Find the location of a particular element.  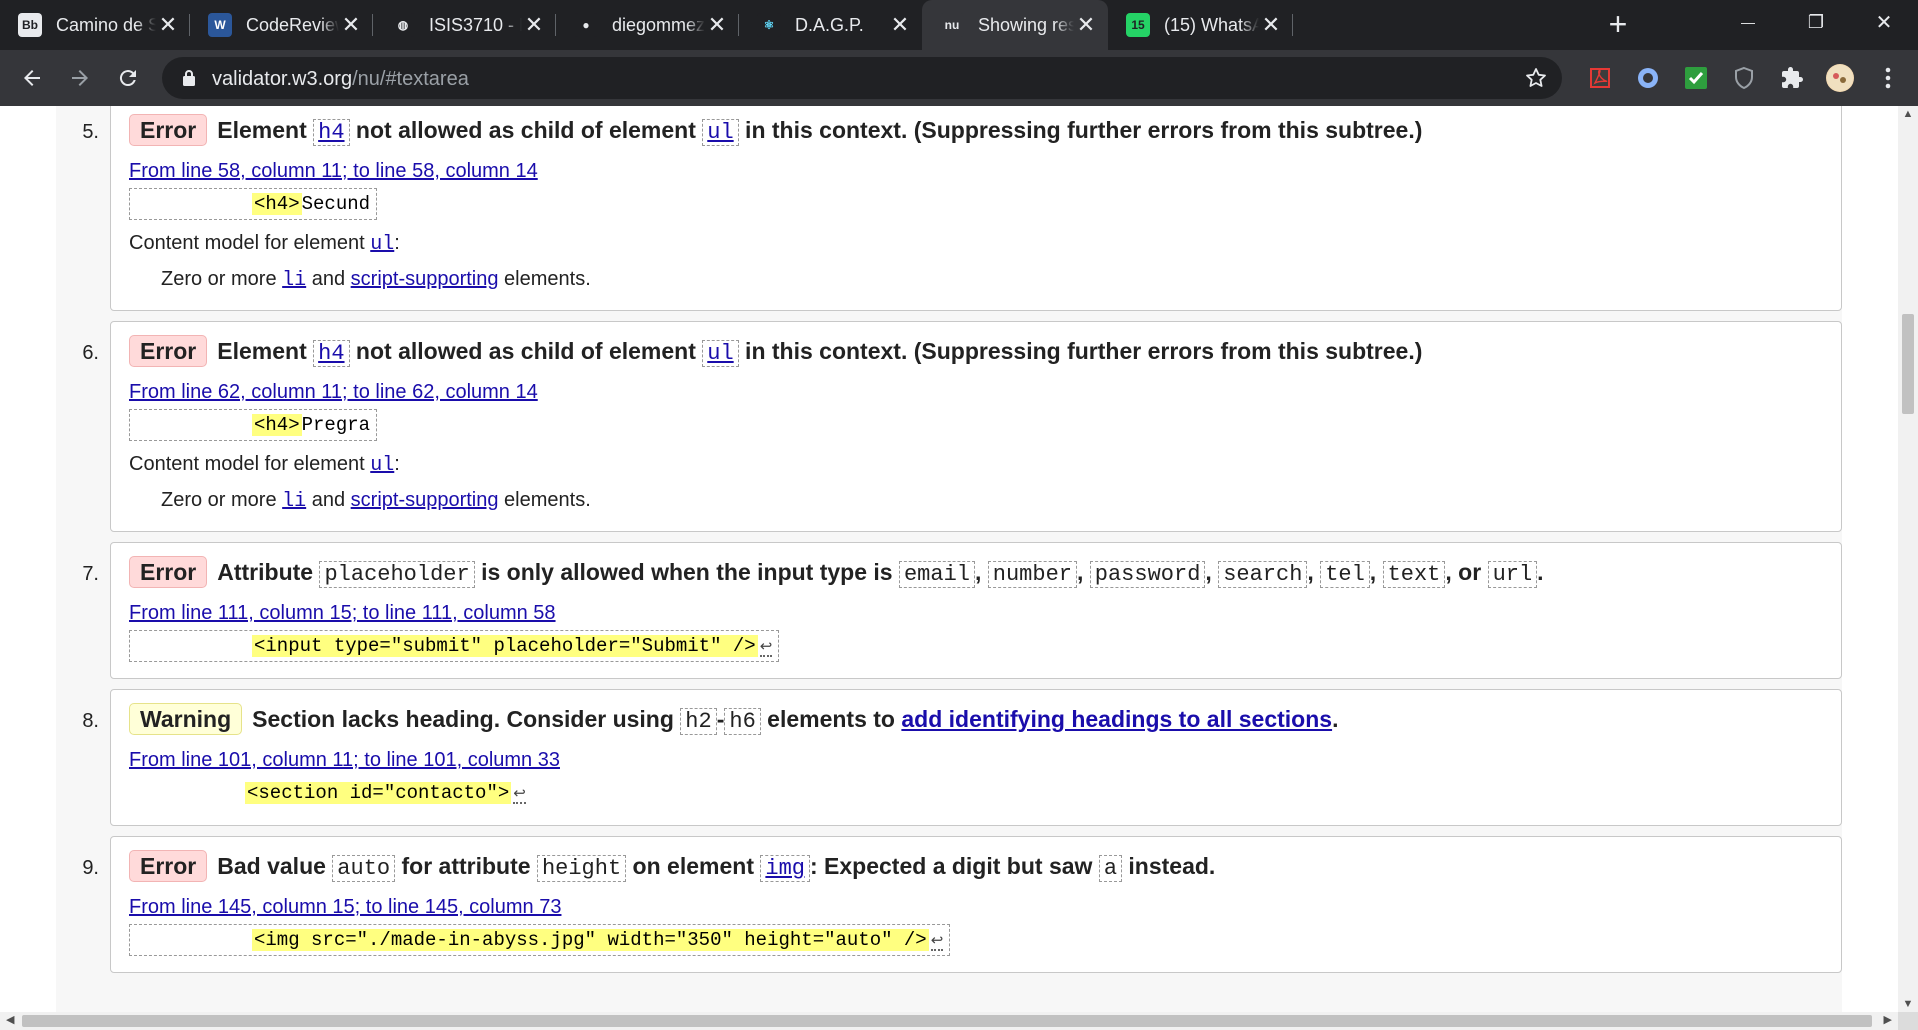

code-extract: <section id="contacto"> ↩ is located at coordinates (331, 793).